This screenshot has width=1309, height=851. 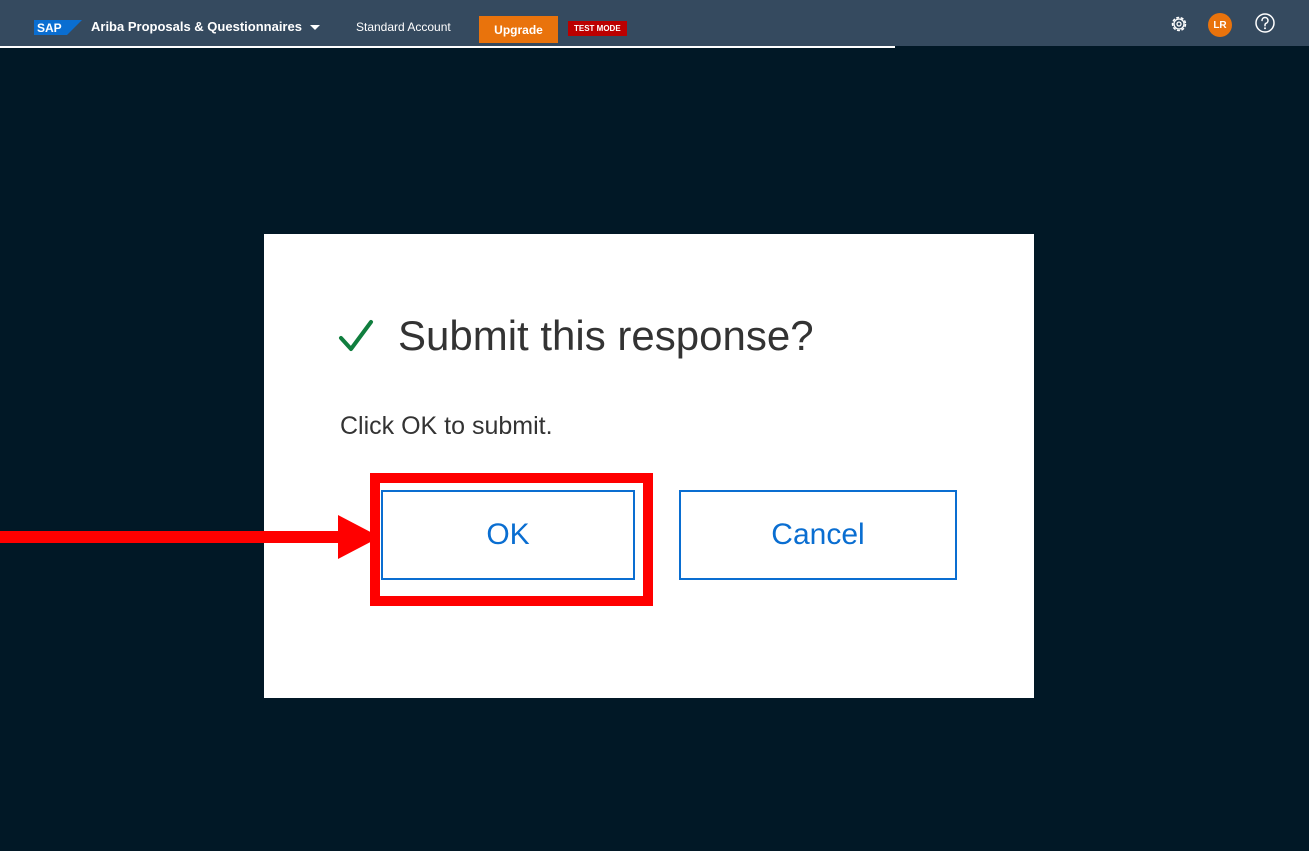 I want to click on sap-logo: SAP, so click(x=58, y=27).